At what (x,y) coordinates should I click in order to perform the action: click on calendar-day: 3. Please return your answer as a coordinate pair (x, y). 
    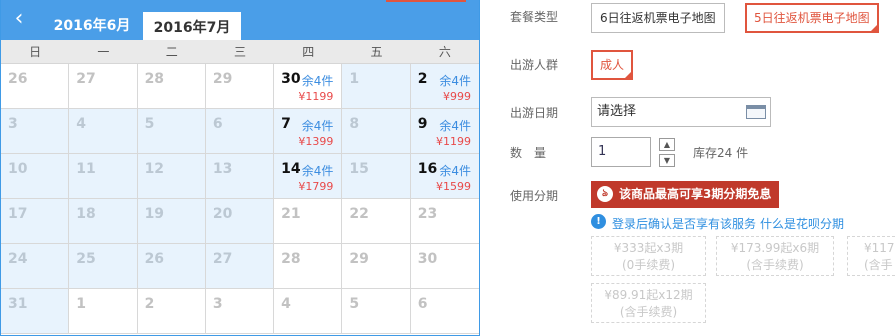
    Looking at the image, I should click on (35, 131).